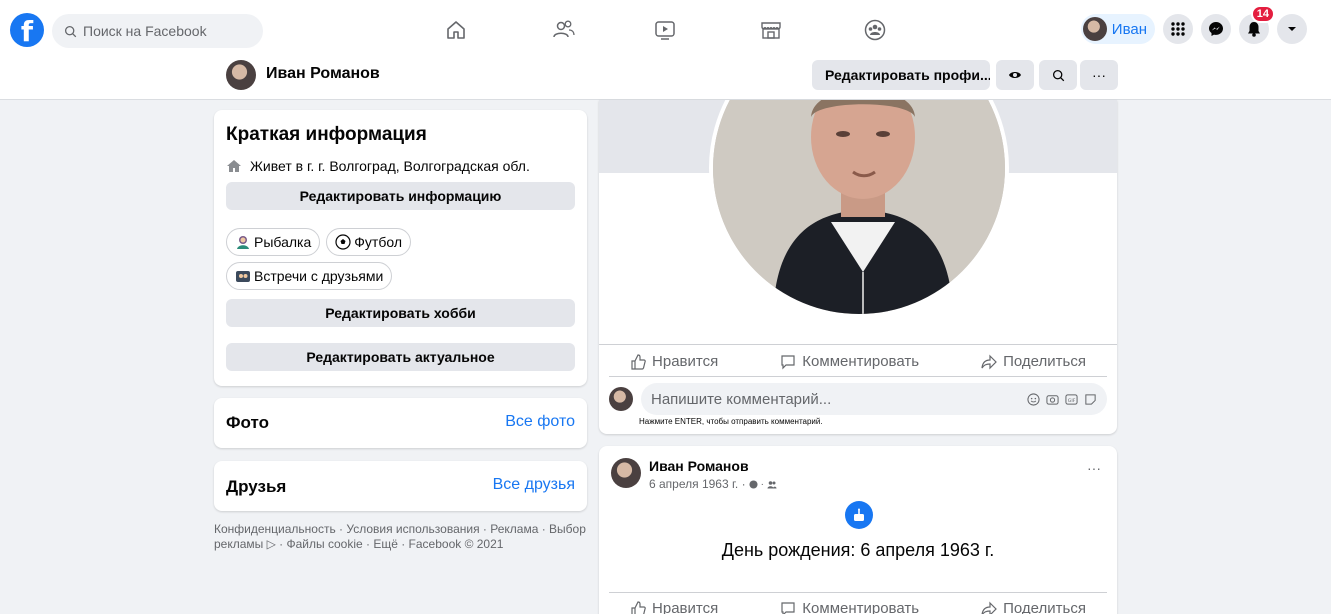 The width and height of the screenshot is (1331, 614). Describe the element at coordinates (456, 30) in the screenshot. I see `home-icon` at that location.